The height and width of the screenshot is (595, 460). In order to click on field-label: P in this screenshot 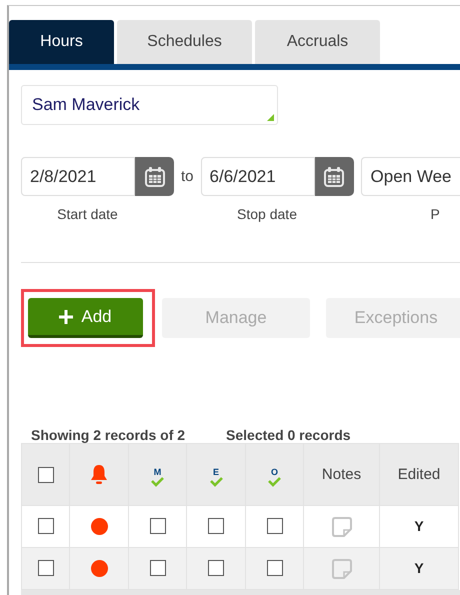, I will do `click(435, 214)`.